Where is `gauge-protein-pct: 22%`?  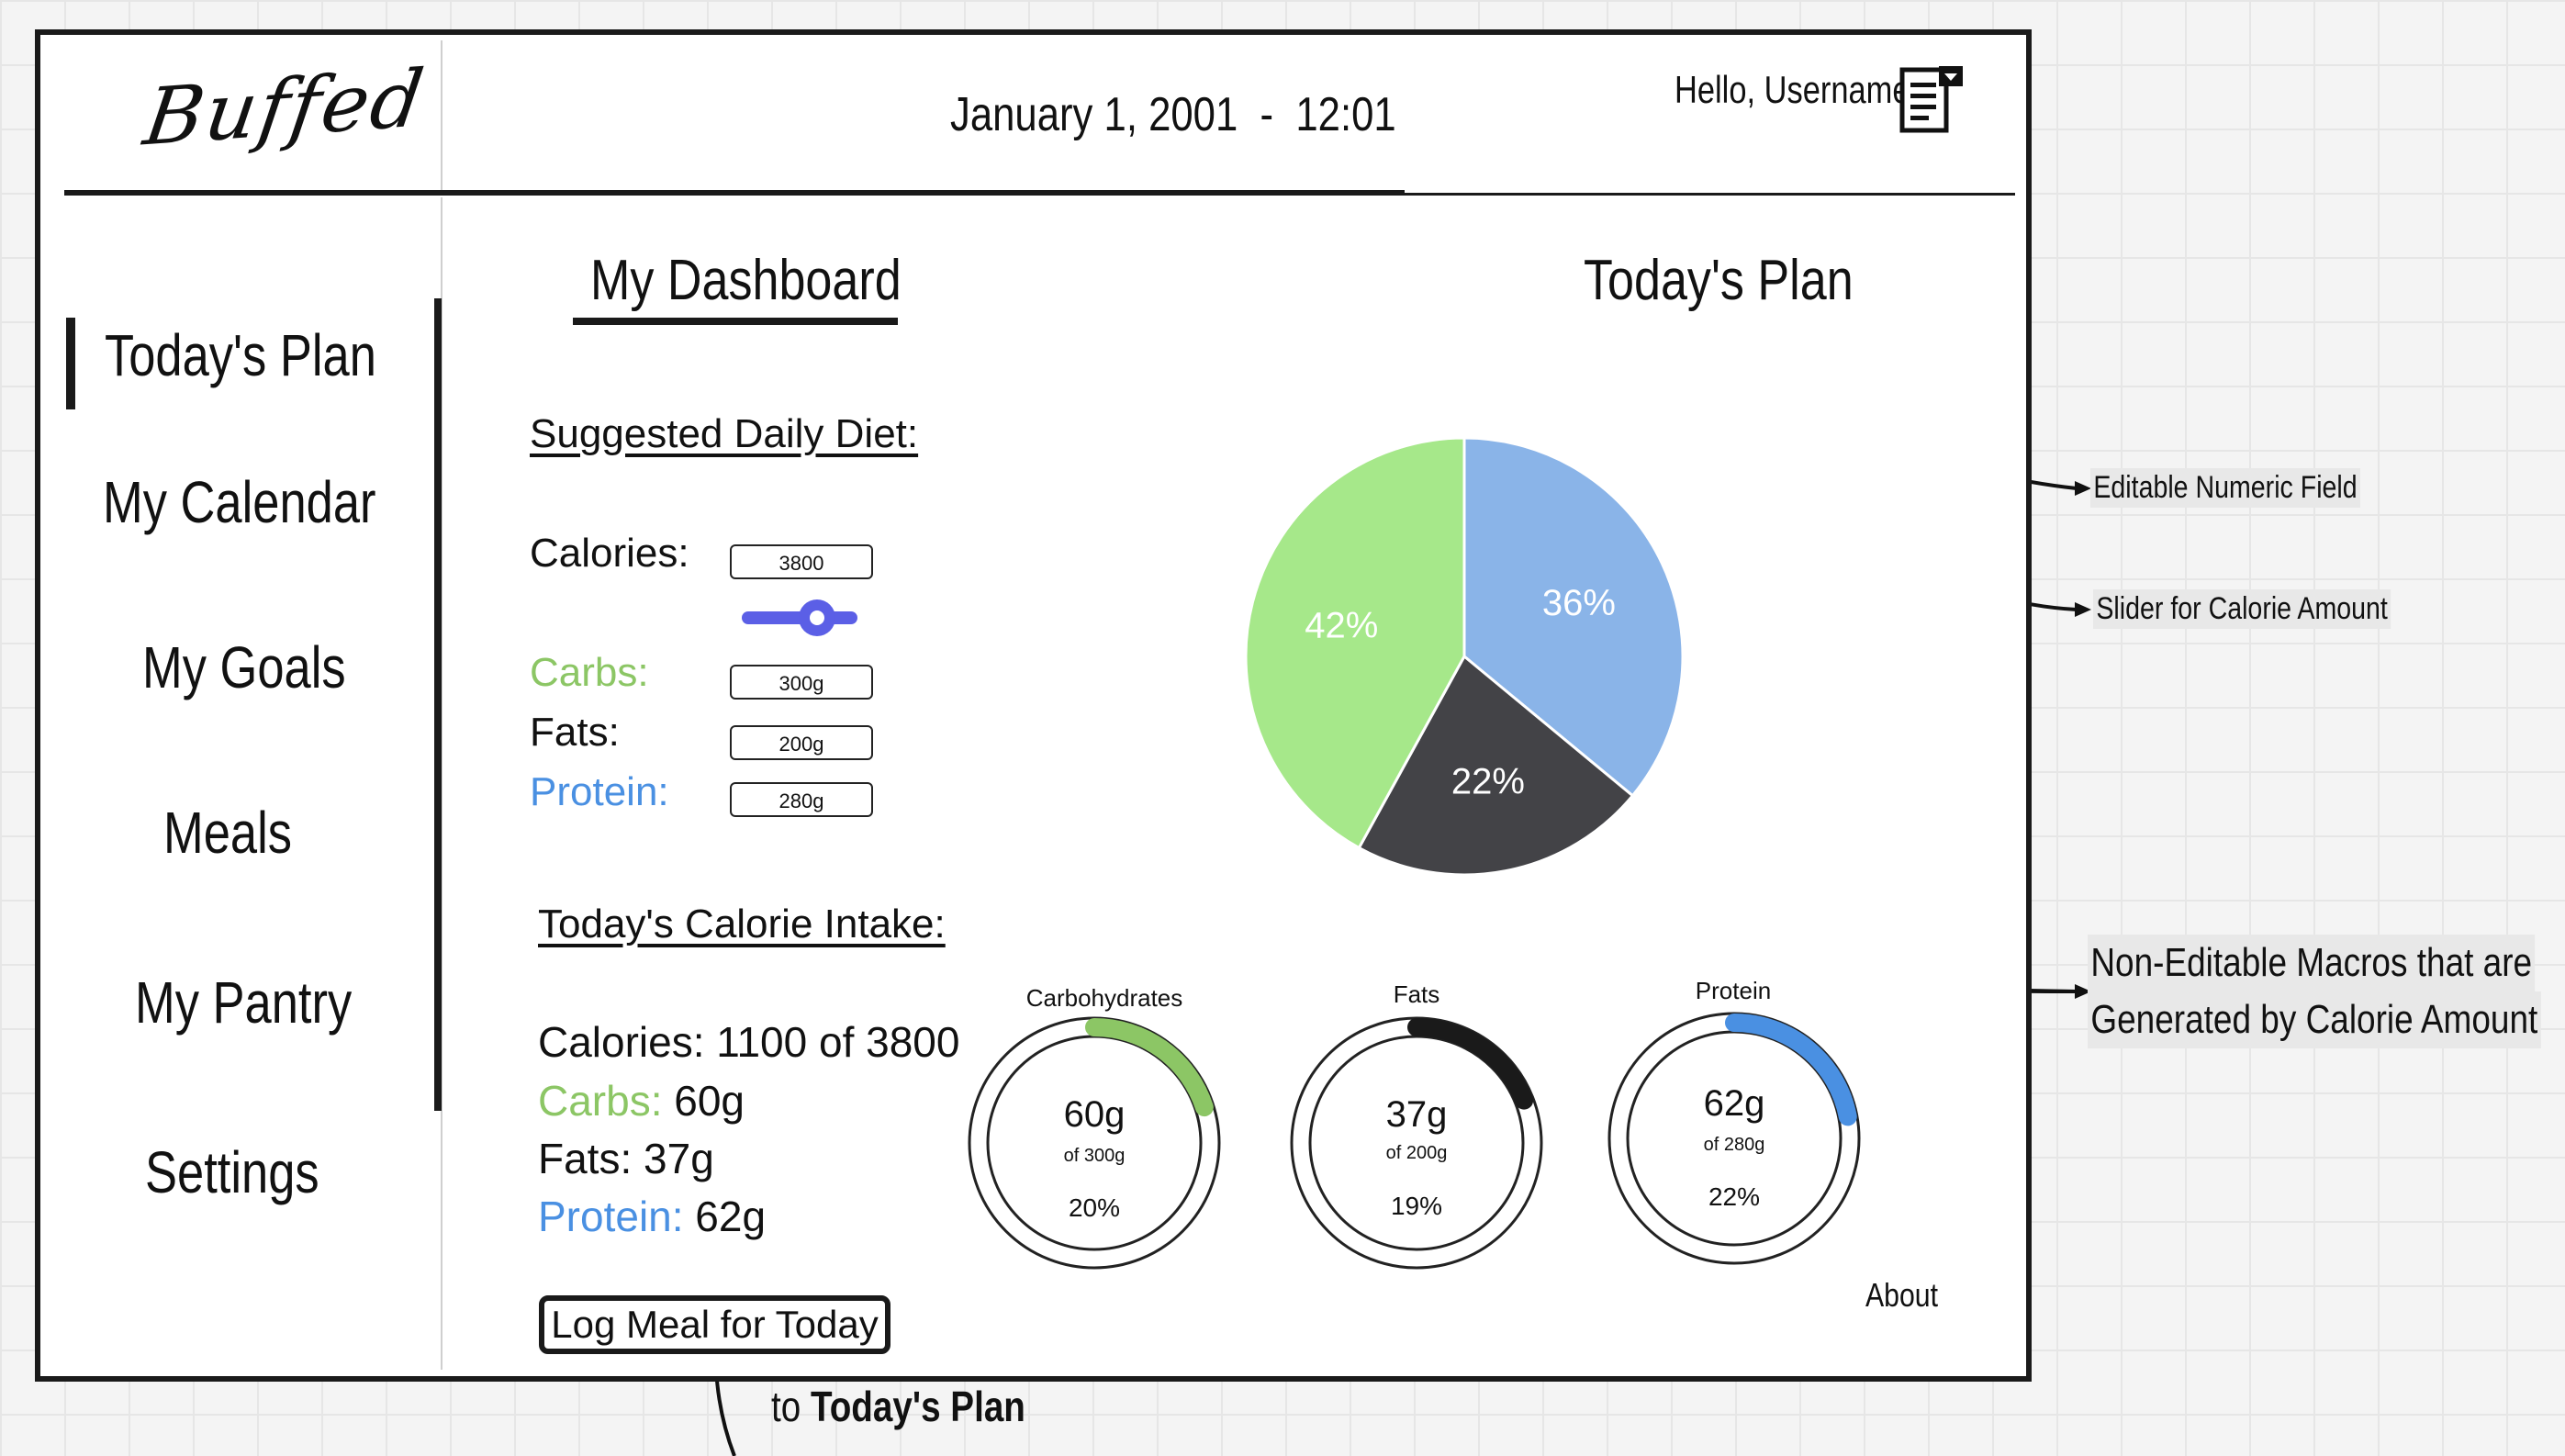 gauge-protein-pct: 22% is located at coordinates (1734, 1196).